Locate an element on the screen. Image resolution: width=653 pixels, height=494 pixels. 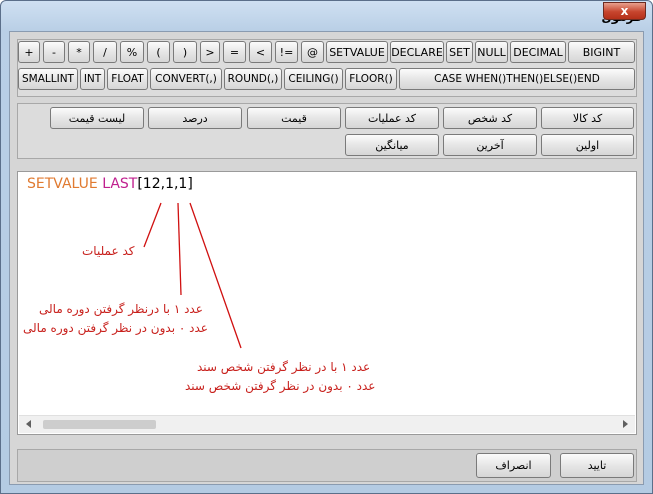
function-button-ceiling: CEILING() is located at coordinates (313, 79).